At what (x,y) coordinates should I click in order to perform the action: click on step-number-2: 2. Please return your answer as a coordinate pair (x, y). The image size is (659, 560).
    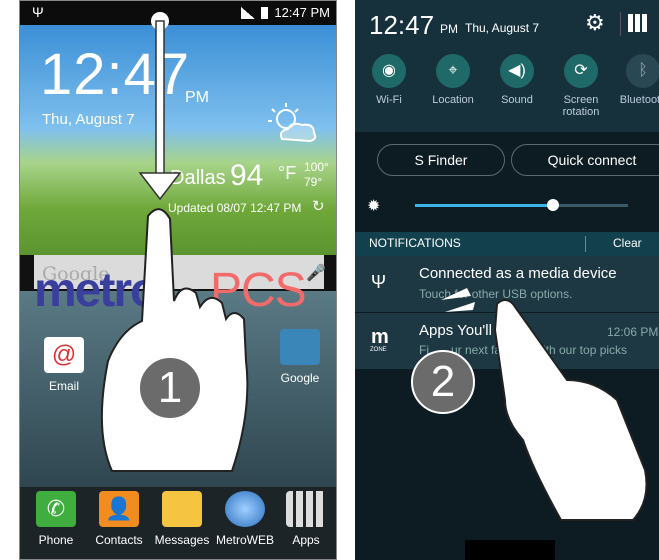
    Looking at the image, I should click on (443, 382).